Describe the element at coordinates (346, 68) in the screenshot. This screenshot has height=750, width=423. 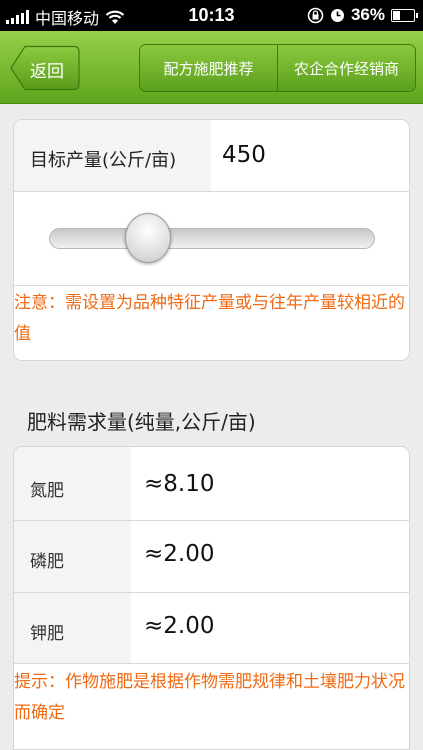
I see `tab-dealers: 农企合作经销商` at that location.